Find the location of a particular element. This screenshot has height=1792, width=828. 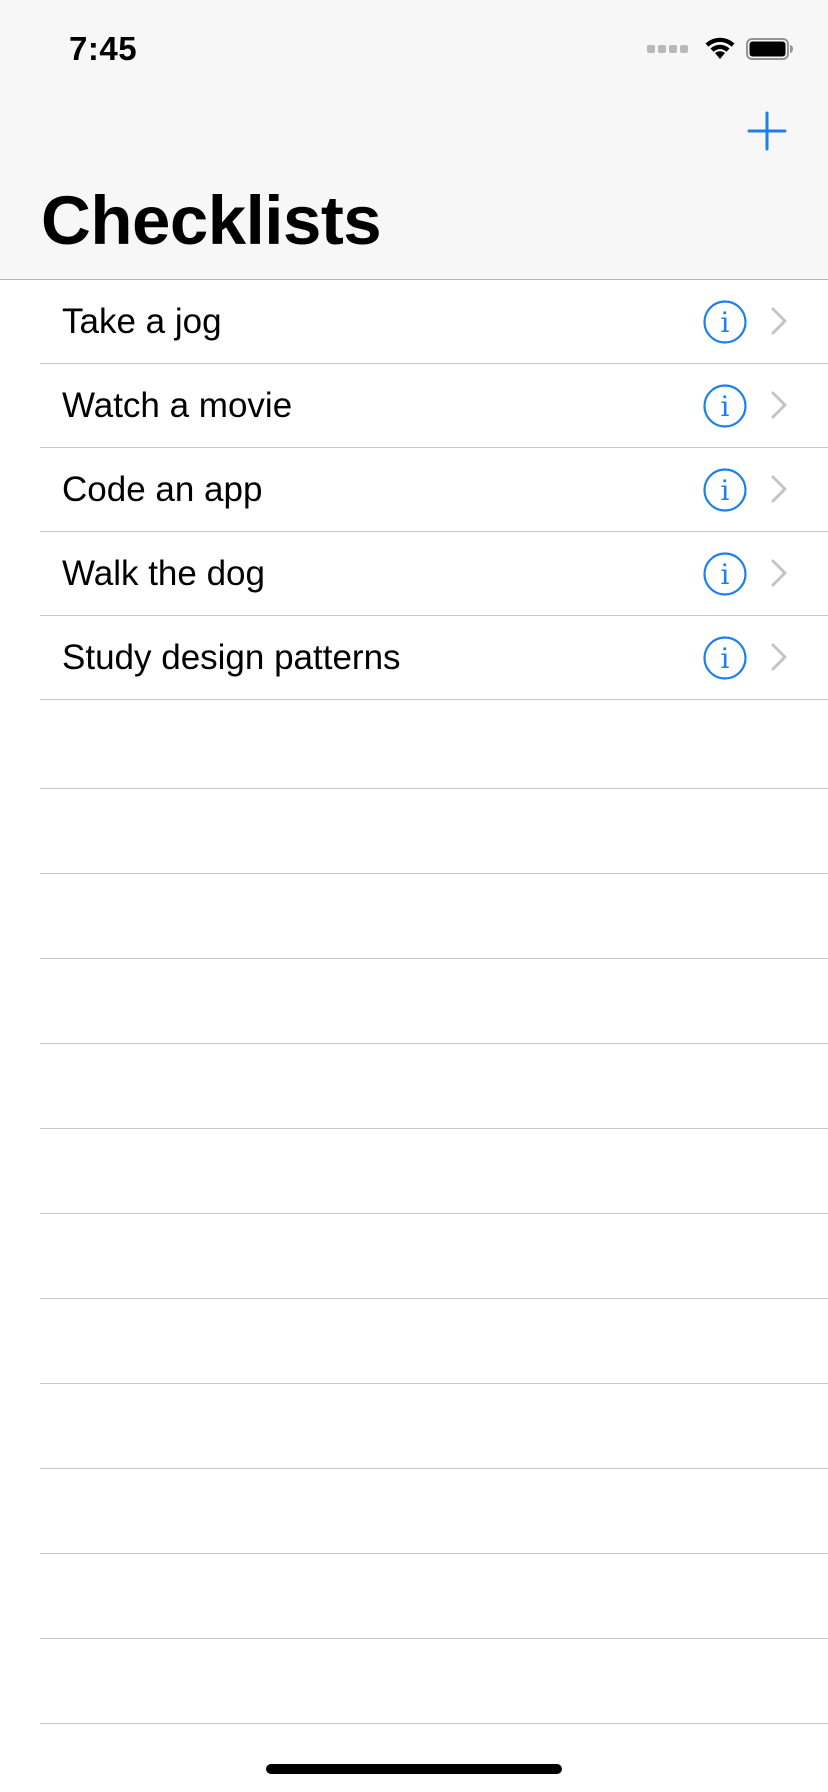

wifi-icon is located at coordinates (720, 48).